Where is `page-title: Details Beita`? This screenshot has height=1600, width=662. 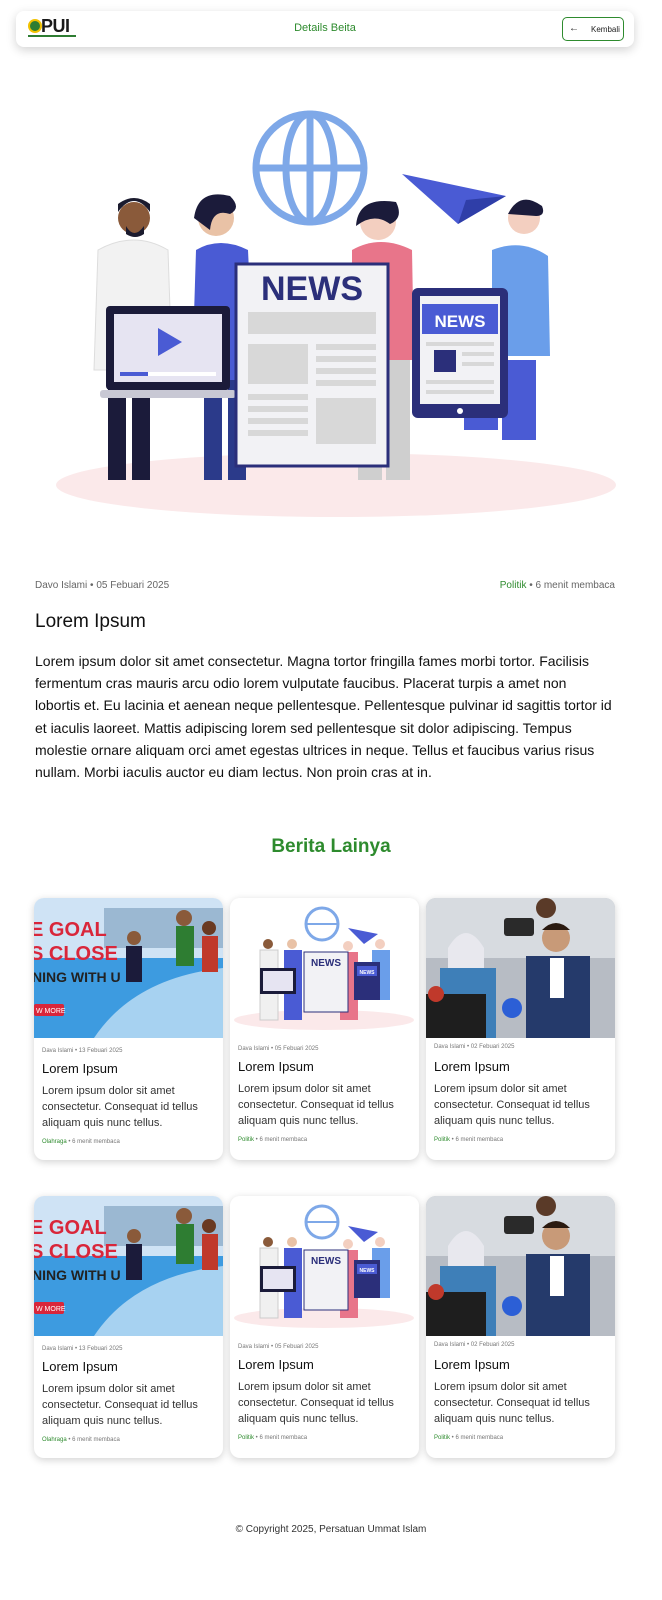 page-title: Details Beita is located at coordinates (325, 28).